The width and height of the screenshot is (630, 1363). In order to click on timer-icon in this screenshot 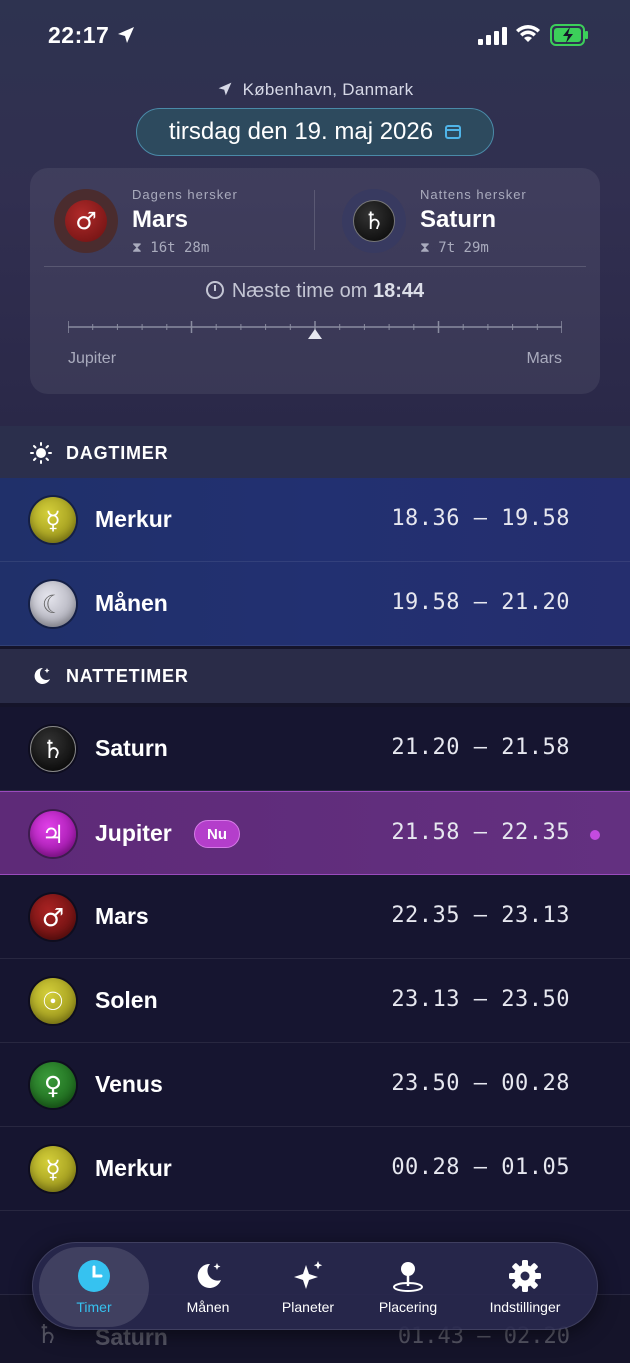, I will do `click(214, 290)`.